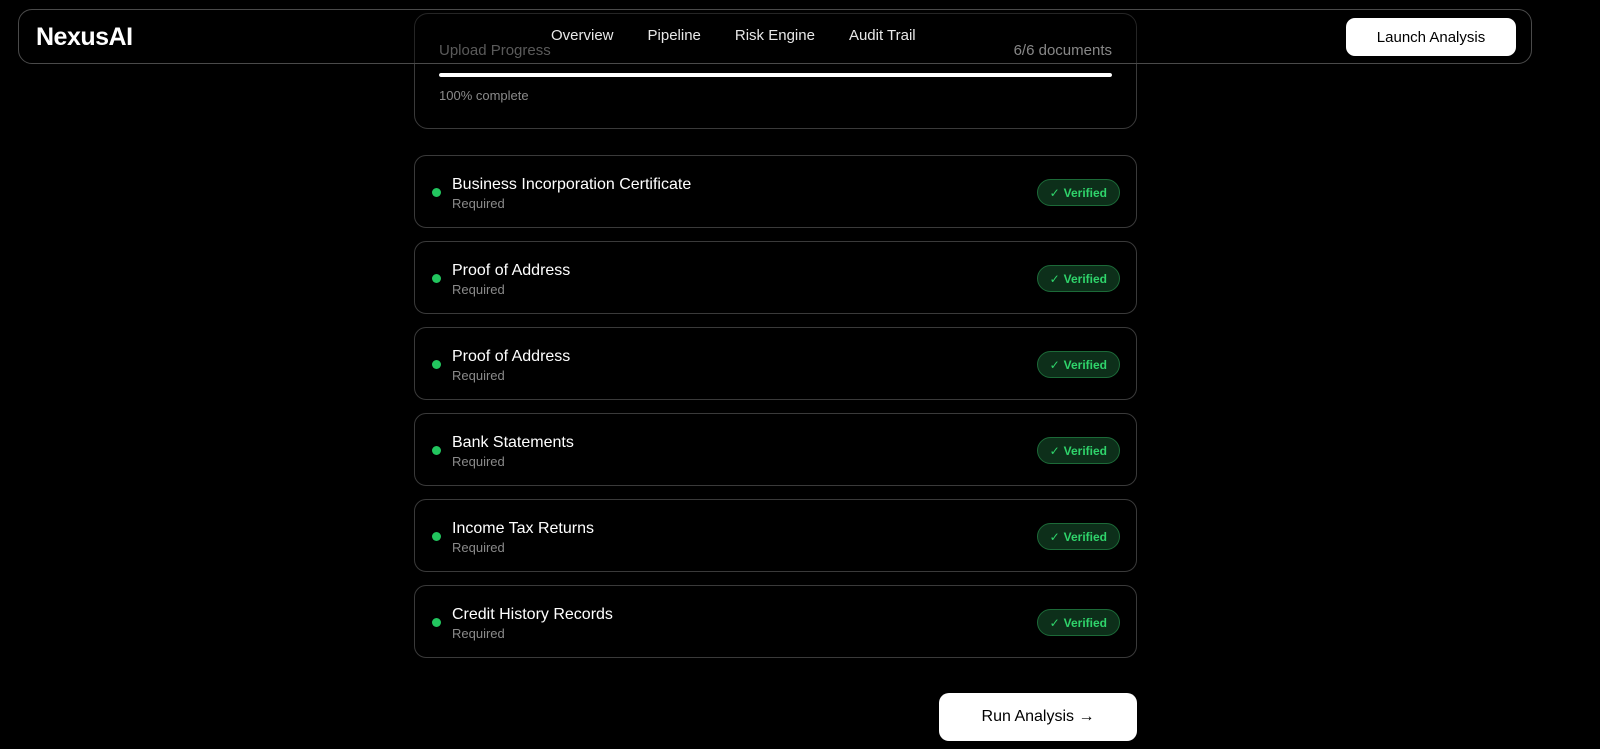 The image size is (1600, 749). I want to click on document-item: Bank Statements Required ✓ Verified, so click(775, 449).